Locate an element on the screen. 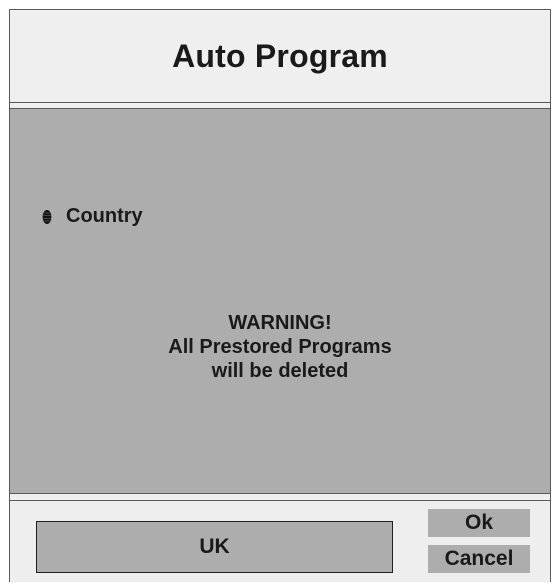 Image resolution: width=553 pixels, height=584 pixels. country-label: Country is located at coordinates (104, 216).